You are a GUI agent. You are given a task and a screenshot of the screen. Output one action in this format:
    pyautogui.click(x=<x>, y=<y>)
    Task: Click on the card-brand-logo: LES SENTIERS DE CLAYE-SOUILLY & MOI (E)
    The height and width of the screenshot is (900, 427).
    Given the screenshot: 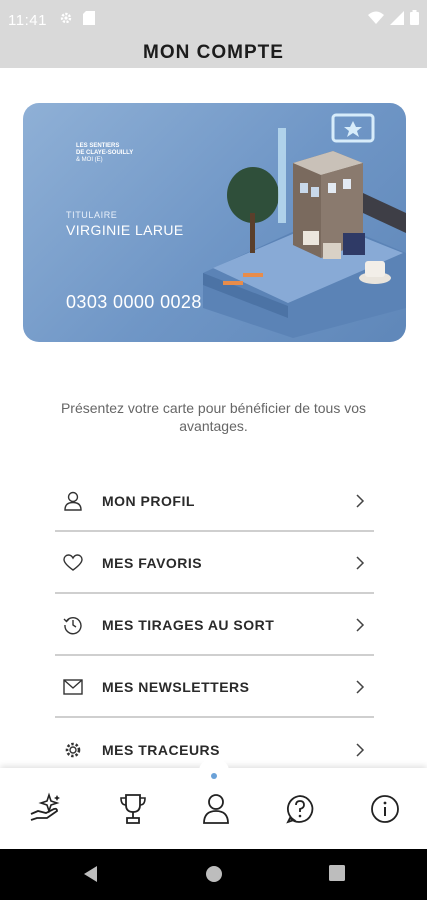 What is the action you would take?
    pyautogui.click(x=105, y=153)
    